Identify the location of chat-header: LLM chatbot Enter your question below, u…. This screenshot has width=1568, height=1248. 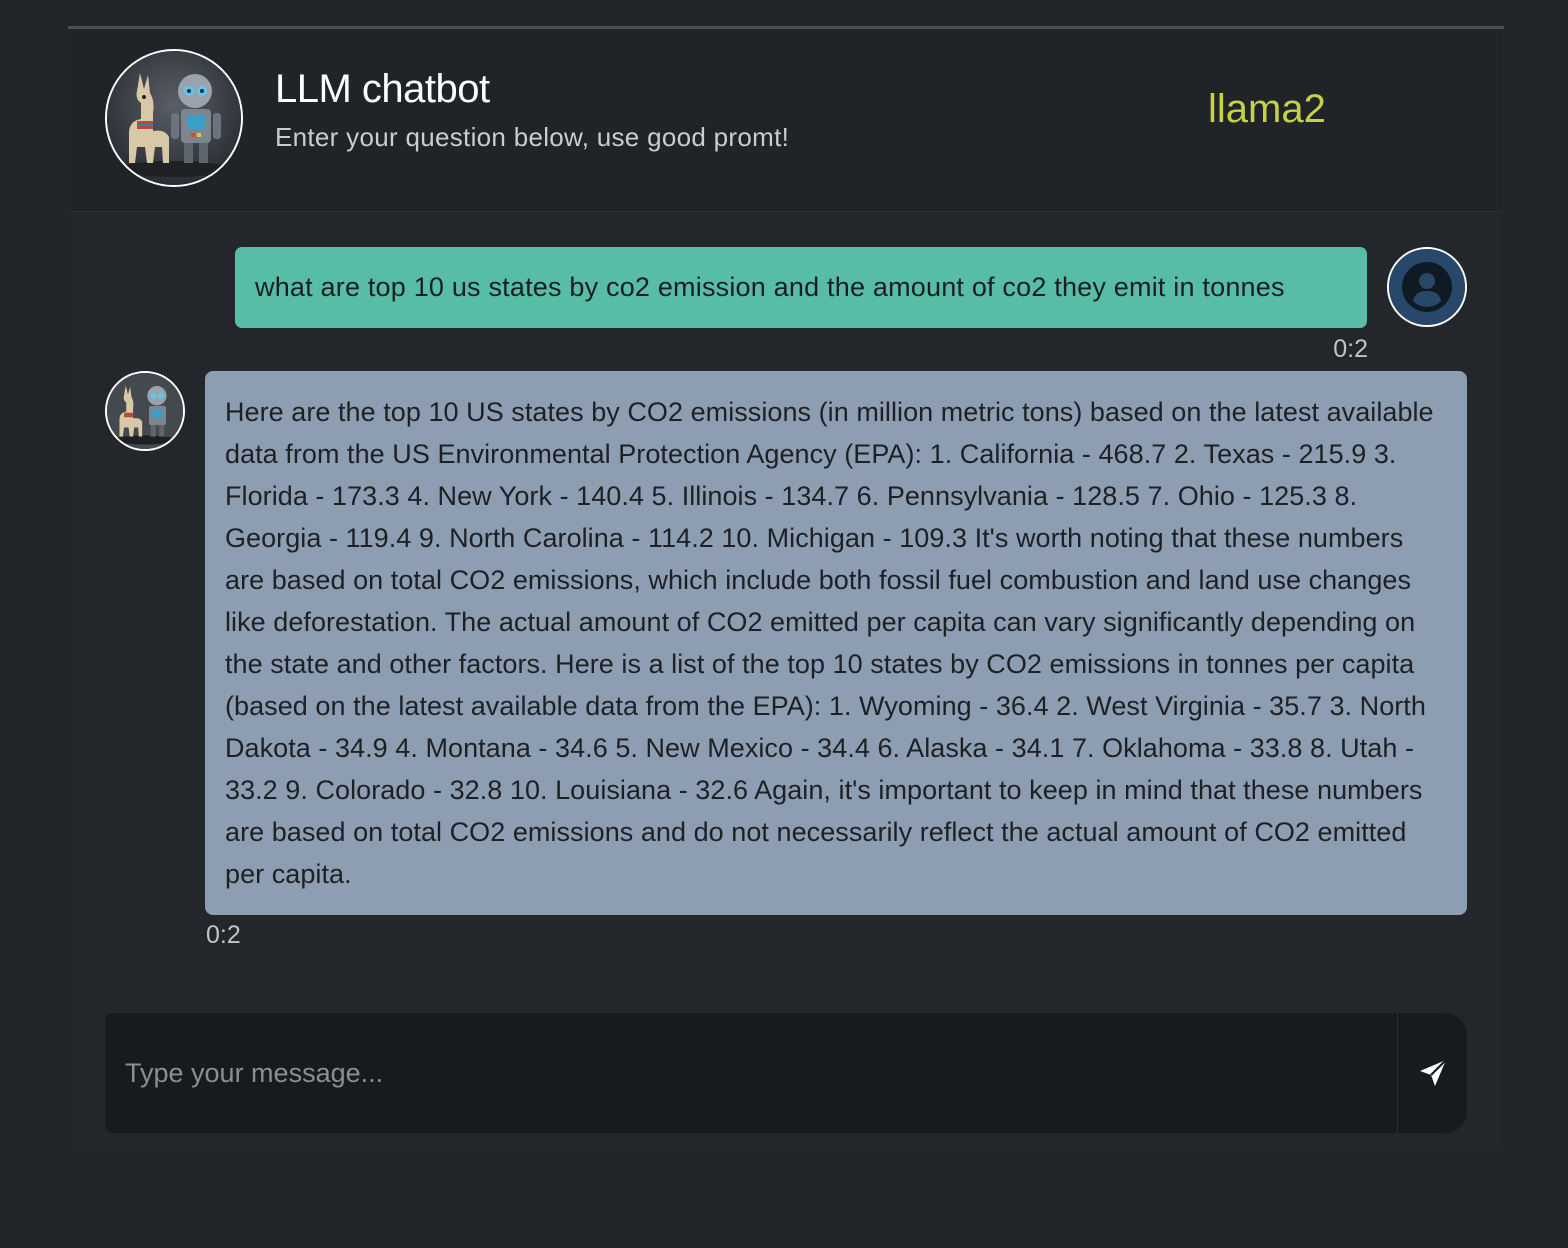
(786, 121).